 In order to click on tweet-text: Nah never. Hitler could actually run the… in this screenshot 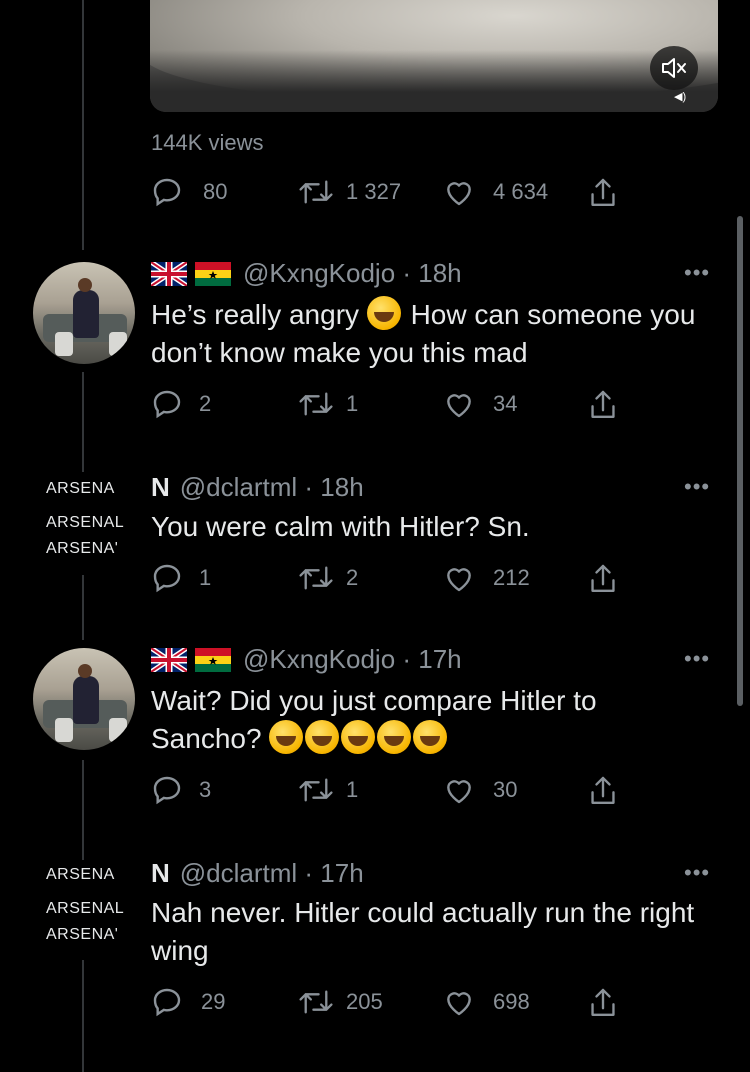, I will do `click(423, 931)`.